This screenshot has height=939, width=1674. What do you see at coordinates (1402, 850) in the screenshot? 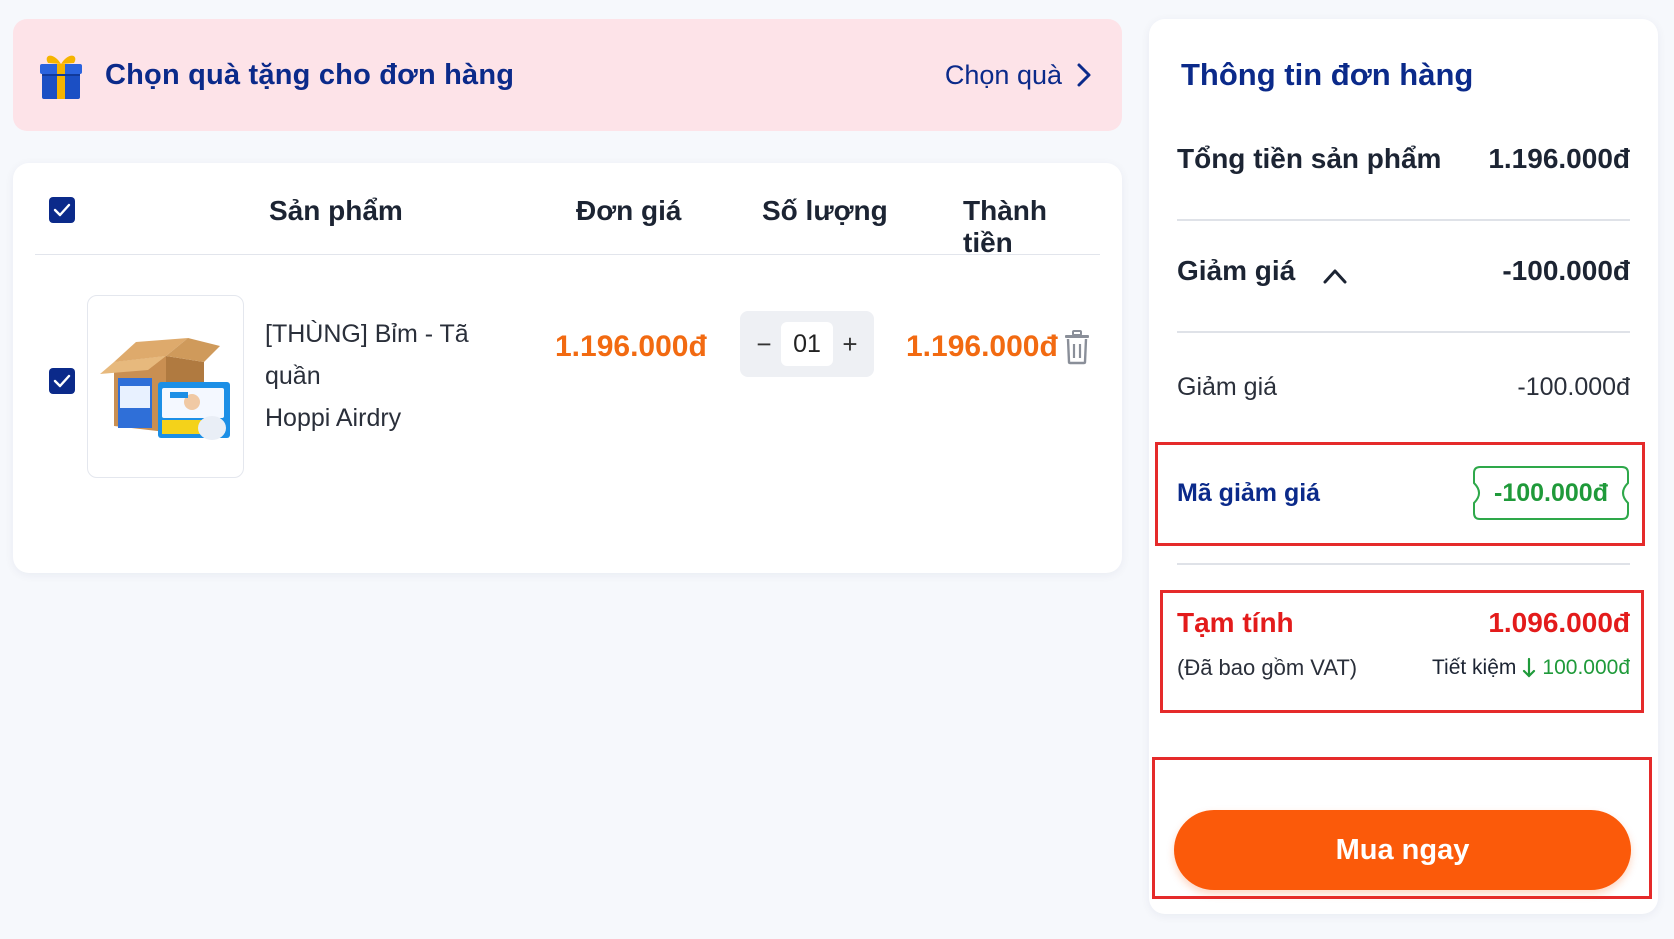
I see `buy-now-button: Mua ngay` at bounding box center [1402, 850].